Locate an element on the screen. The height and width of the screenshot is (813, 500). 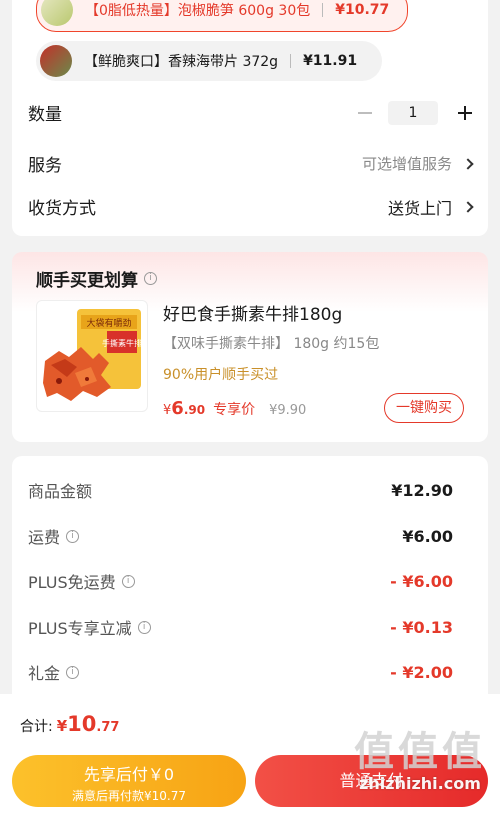
package-label-side: 手撕素牛排 is located at coordinates (122, 343).